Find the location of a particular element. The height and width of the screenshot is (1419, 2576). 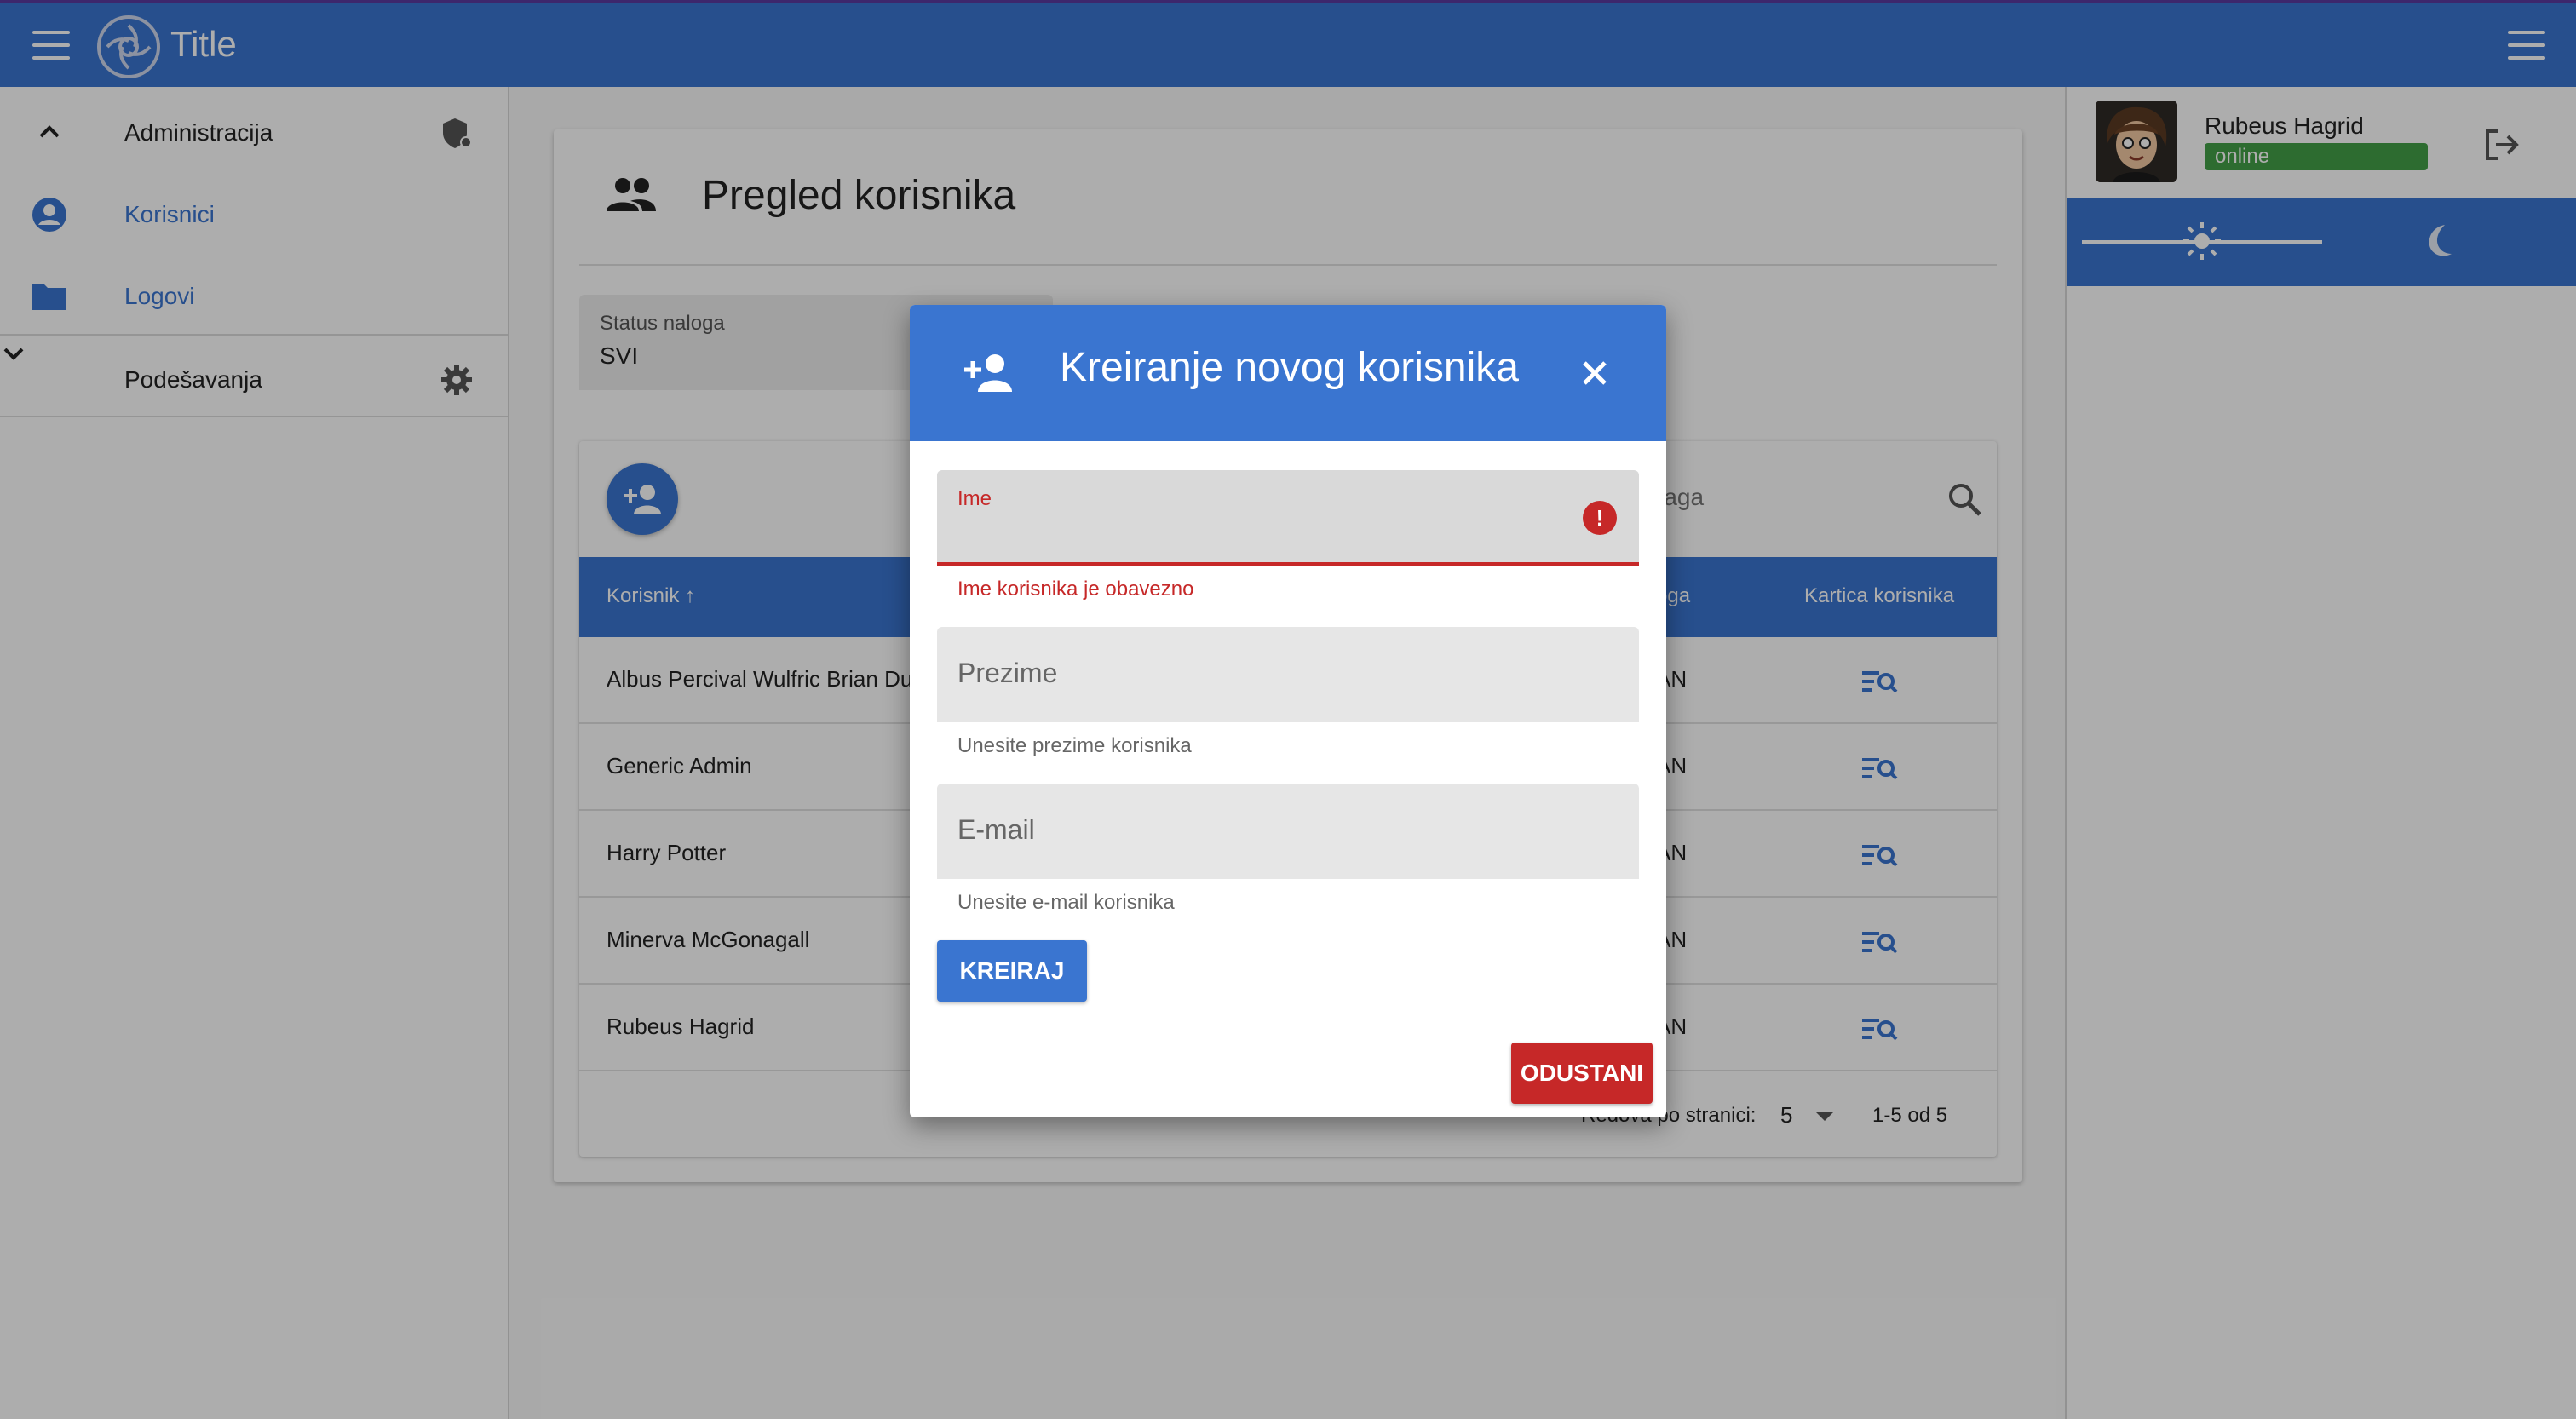

last-name-label: Prezime is located at coordinates (1008, 673).